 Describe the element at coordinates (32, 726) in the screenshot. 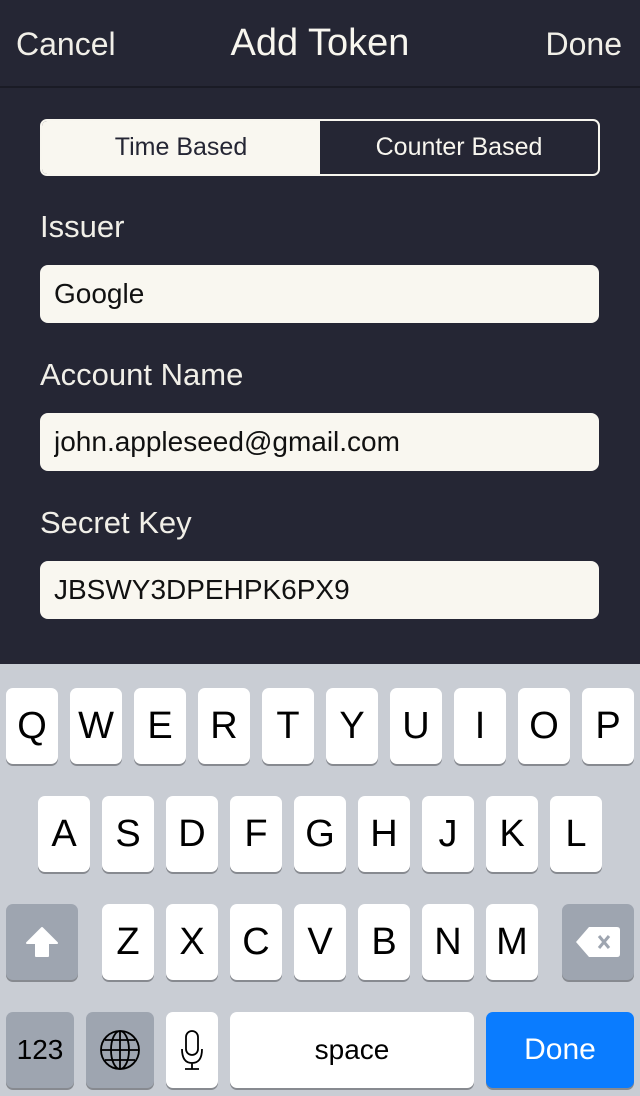

I see `key-q: Q` at that location.